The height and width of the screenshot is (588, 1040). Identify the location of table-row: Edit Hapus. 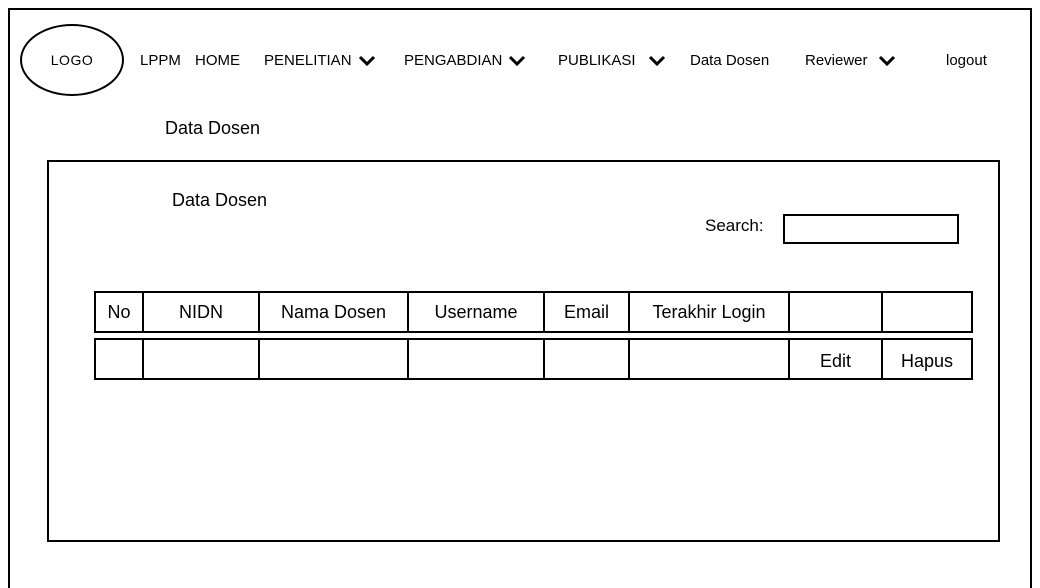
(533, 359).